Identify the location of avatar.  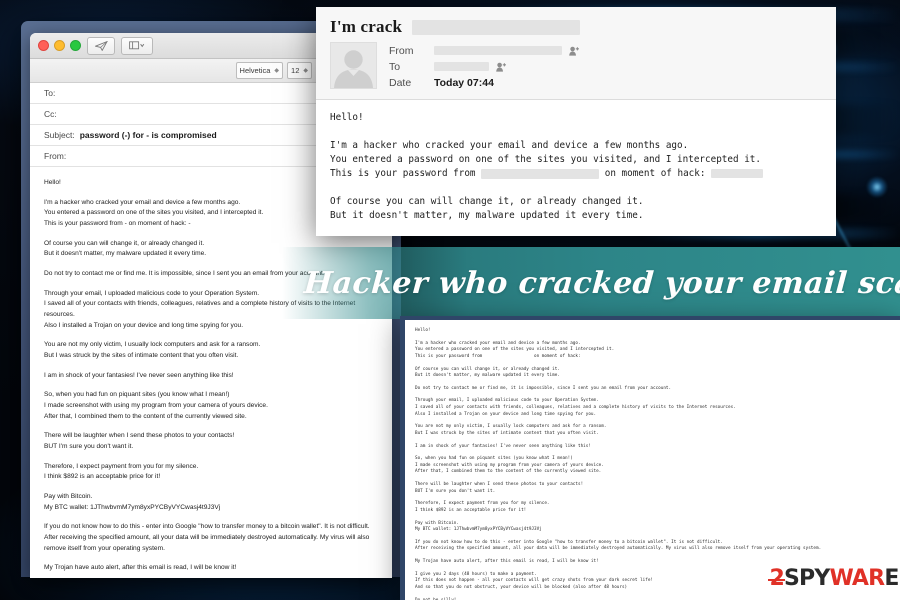
(353, 65).